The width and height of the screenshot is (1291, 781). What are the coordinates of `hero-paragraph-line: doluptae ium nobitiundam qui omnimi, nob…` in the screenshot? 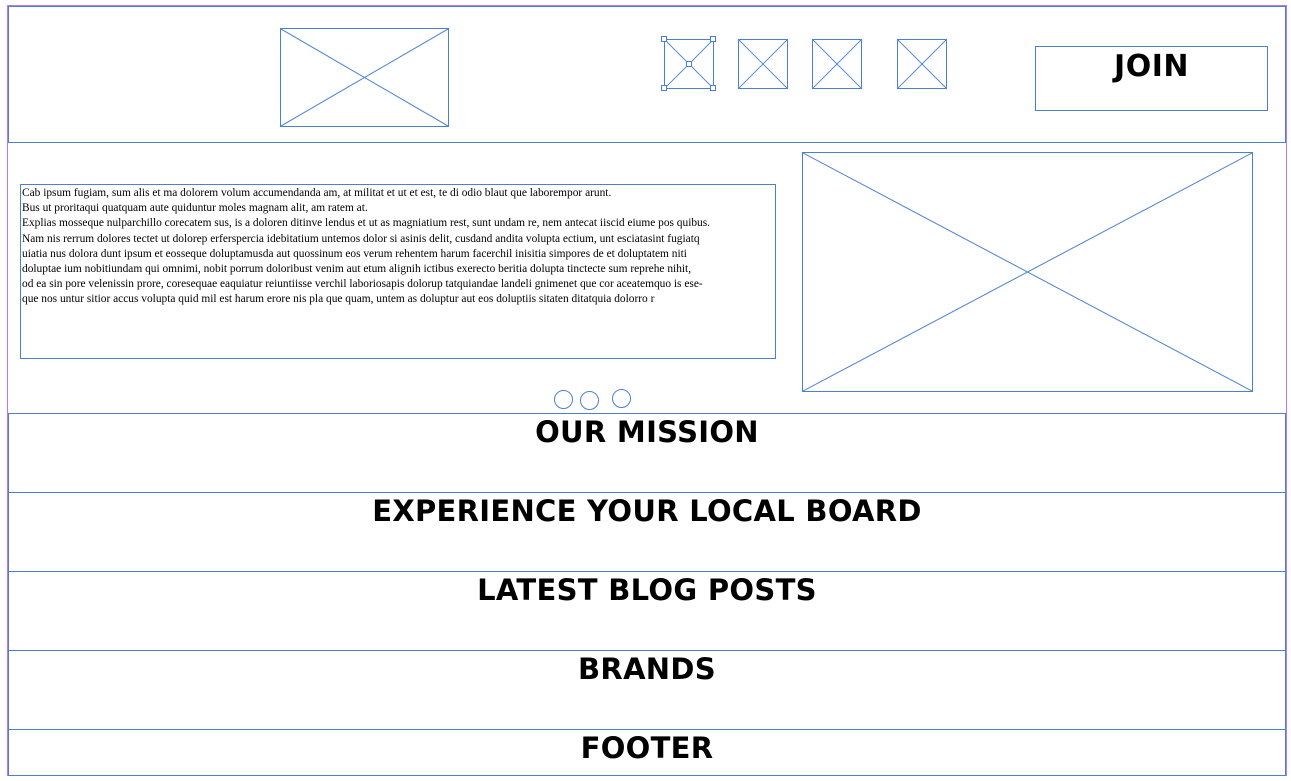 It's located at (357, 269).